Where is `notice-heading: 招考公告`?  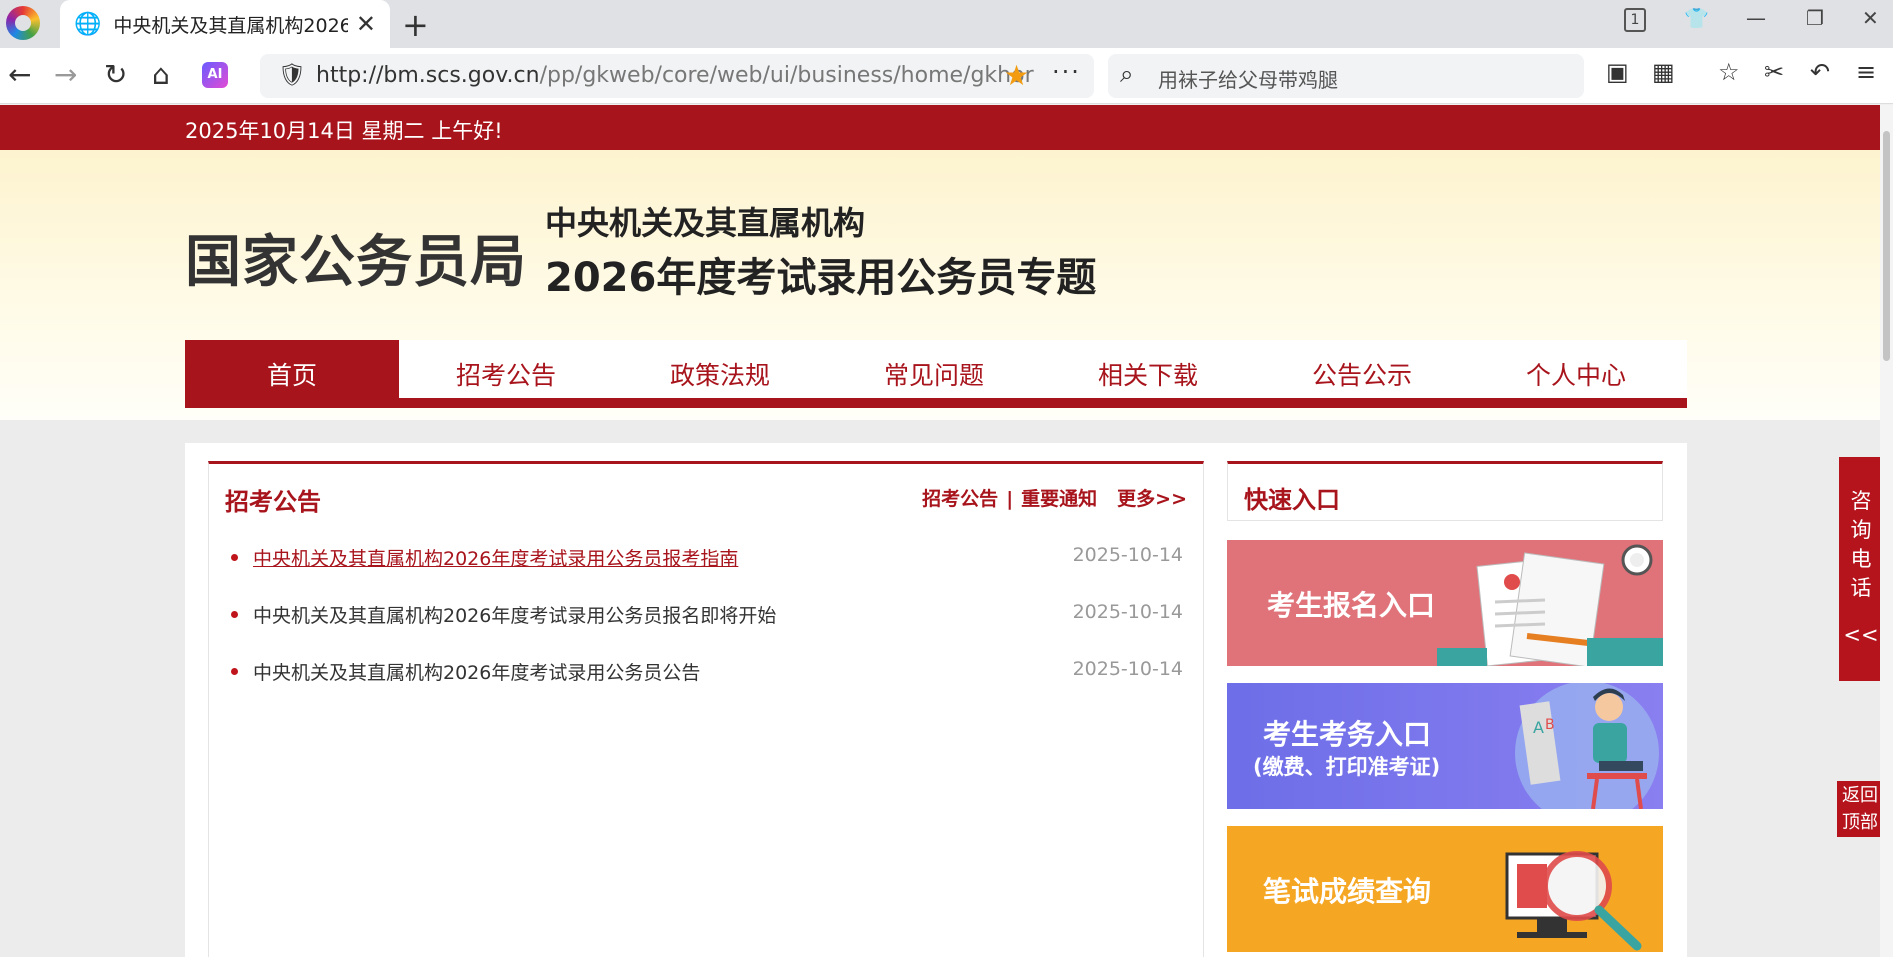
notice-heading: 招考公告 is located at coordinates (273, 502).